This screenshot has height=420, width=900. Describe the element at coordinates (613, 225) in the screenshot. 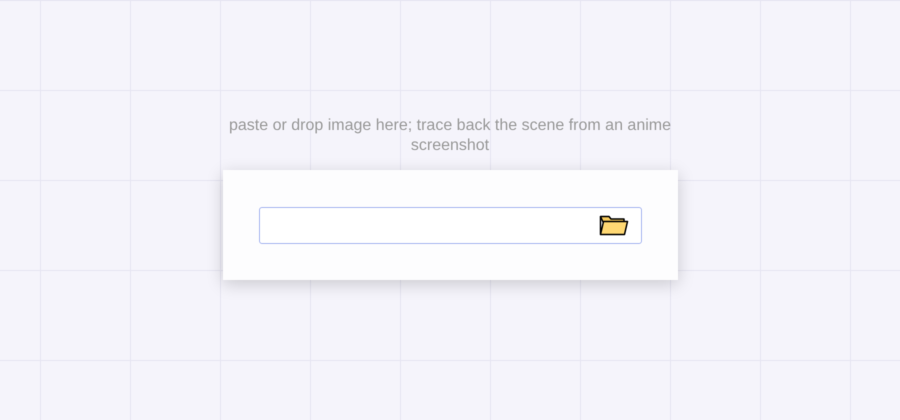

I see `folder-icon` at that location.